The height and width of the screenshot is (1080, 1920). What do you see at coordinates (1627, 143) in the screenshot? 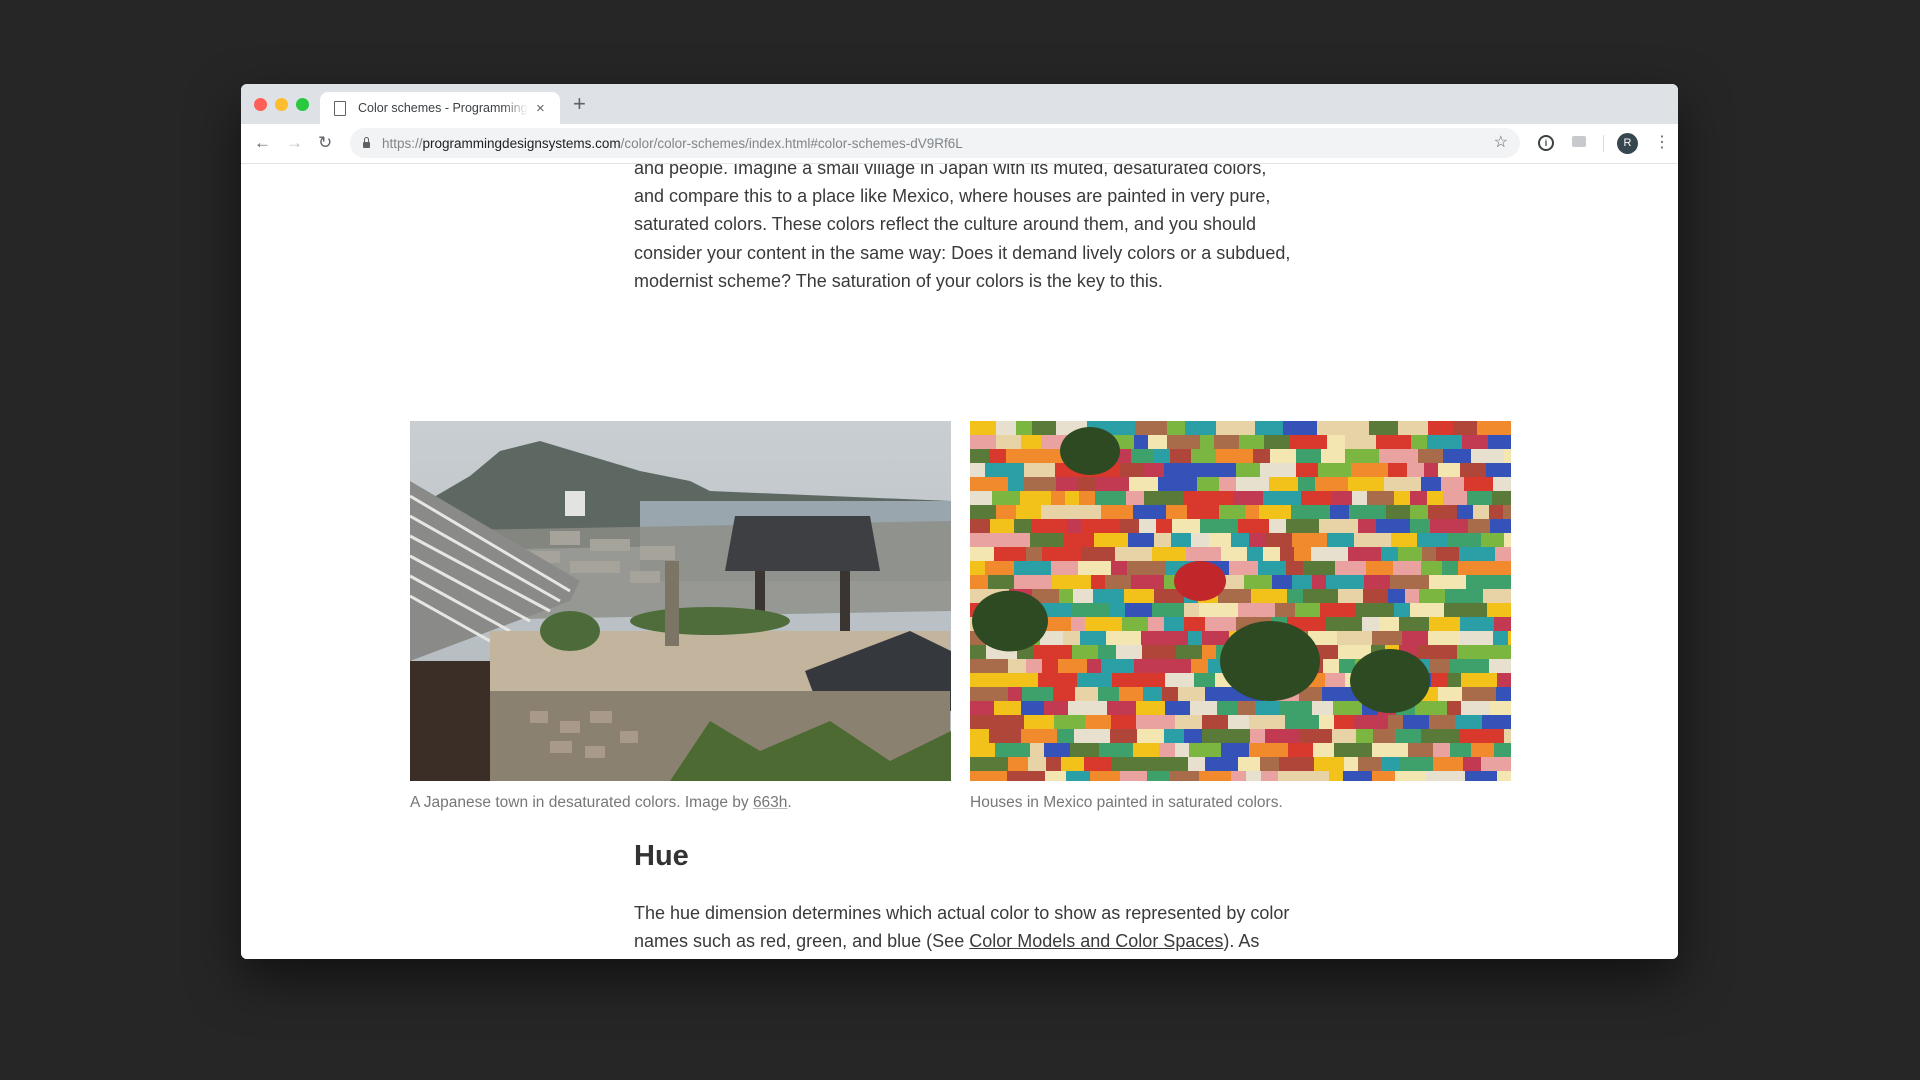
I see `profile-avatar: R` at bounding box center [1627, 143].